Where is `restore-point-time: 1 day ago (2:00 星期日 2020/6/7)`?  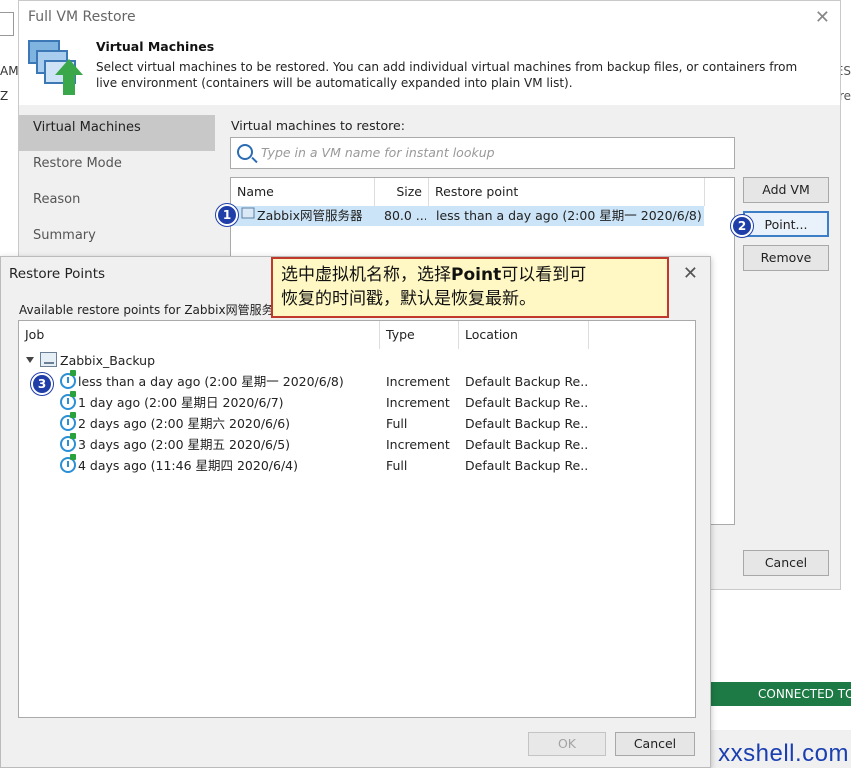 restore-point-time: 1 day ago (2:00 星期日 2020/6/7) is located at coordinates (181, 402).